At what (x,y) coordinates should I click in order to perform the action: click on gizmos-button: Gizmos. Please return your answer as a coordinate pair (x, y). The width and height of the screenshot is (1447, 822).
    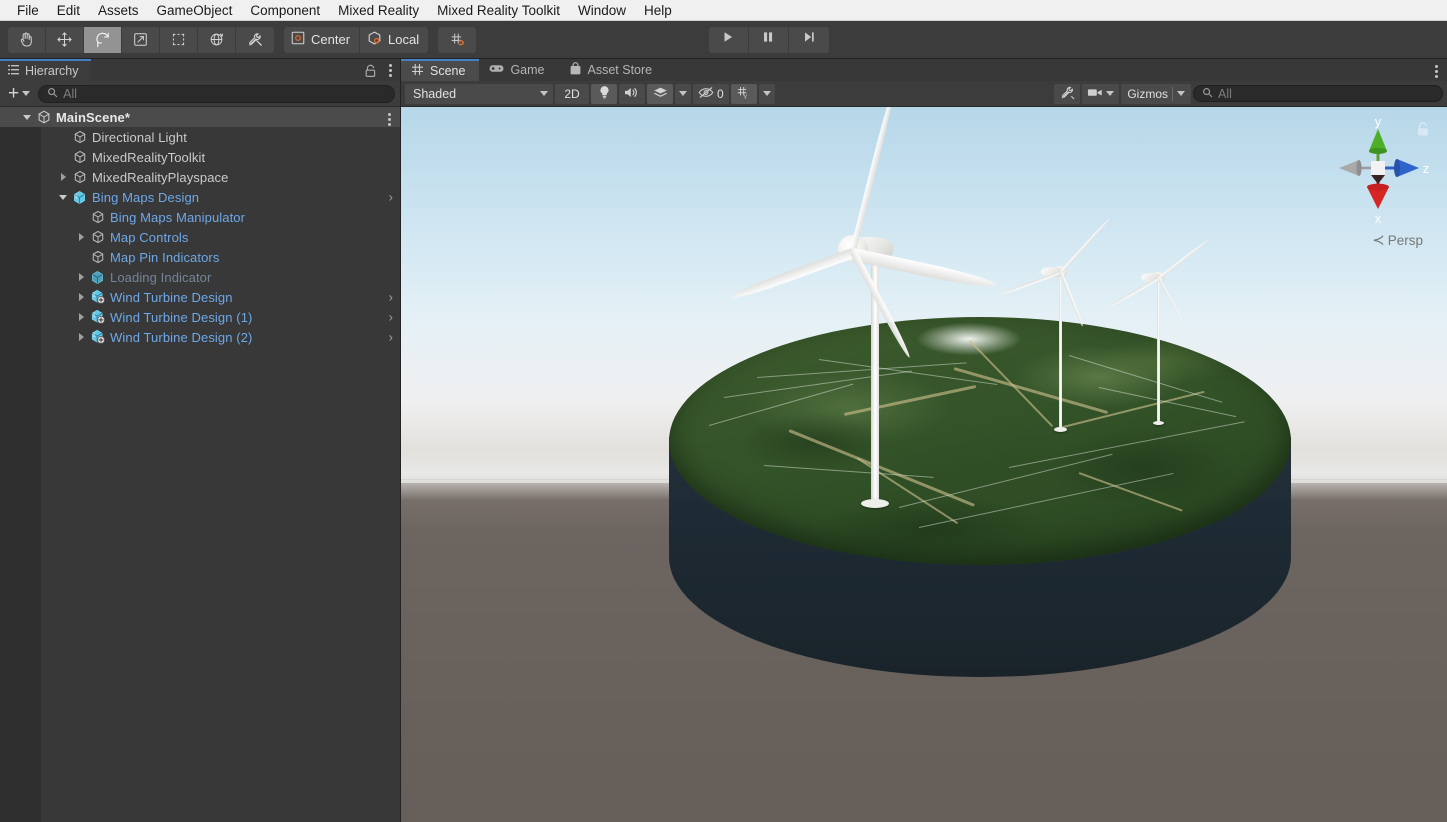
    Looking at the image, I should click on (1156, 93).